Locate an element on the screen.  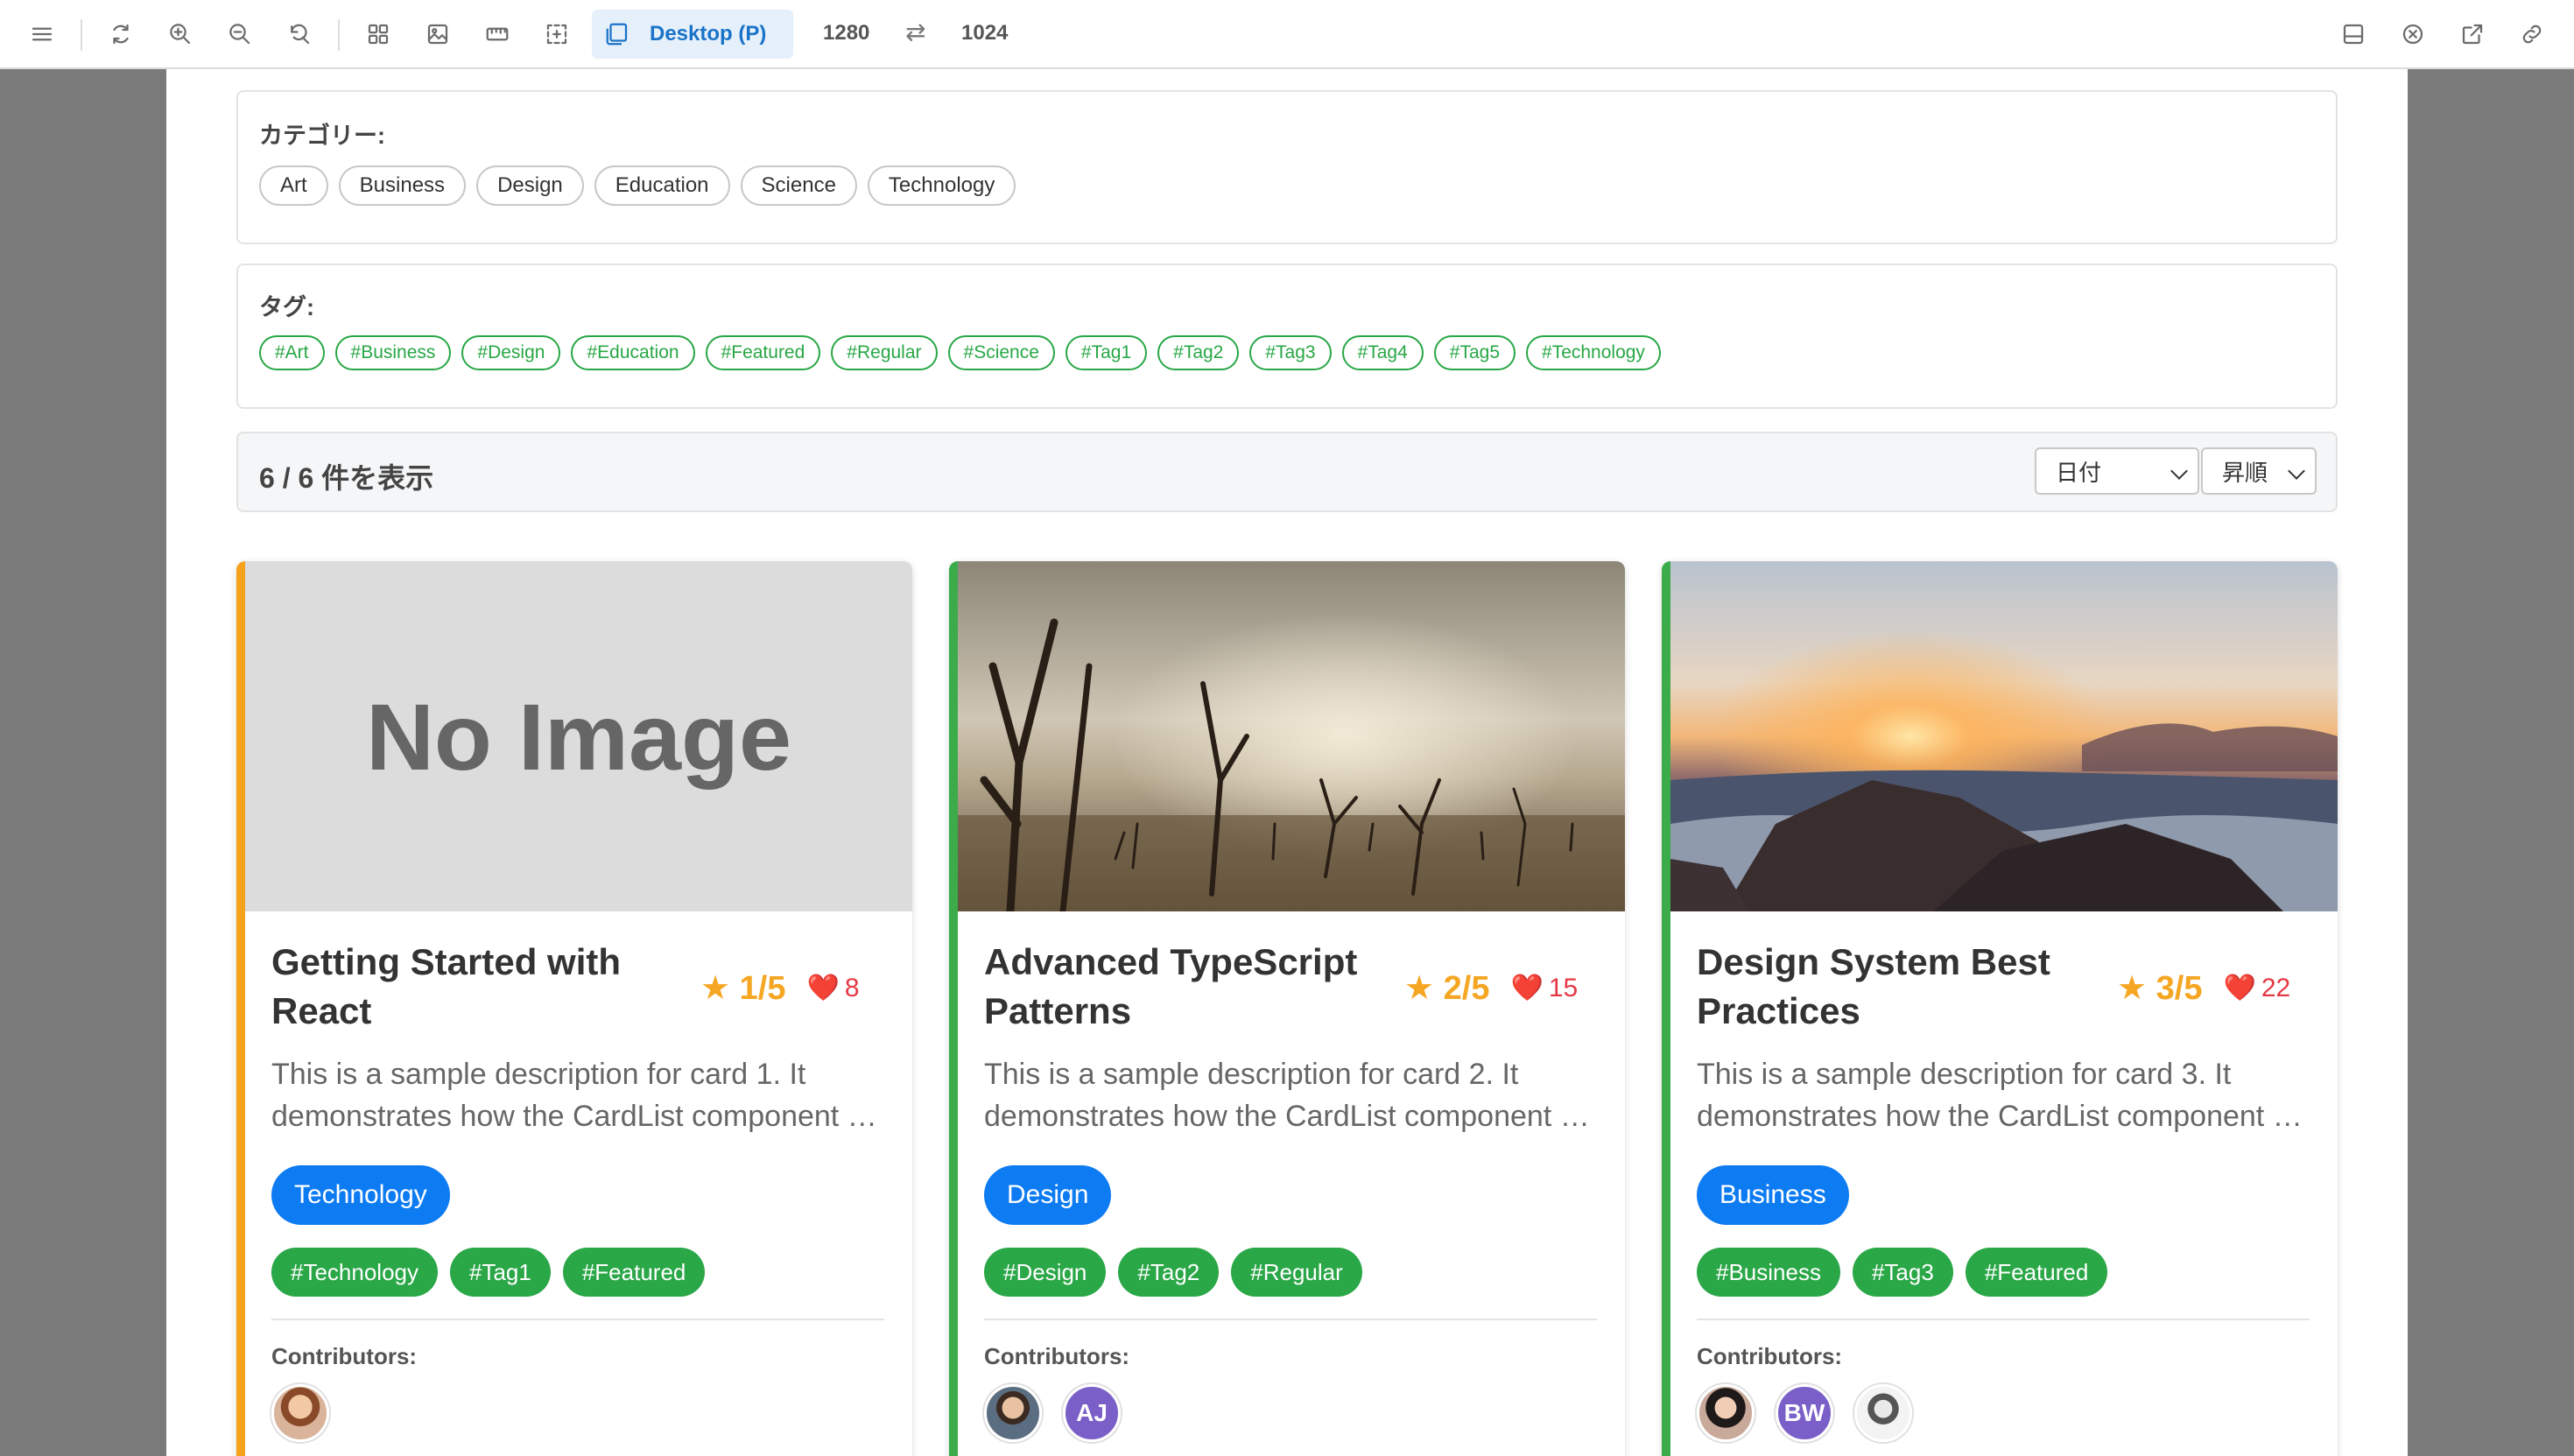
sort-field-select: 日付 is located at coordinates (2117, 471).